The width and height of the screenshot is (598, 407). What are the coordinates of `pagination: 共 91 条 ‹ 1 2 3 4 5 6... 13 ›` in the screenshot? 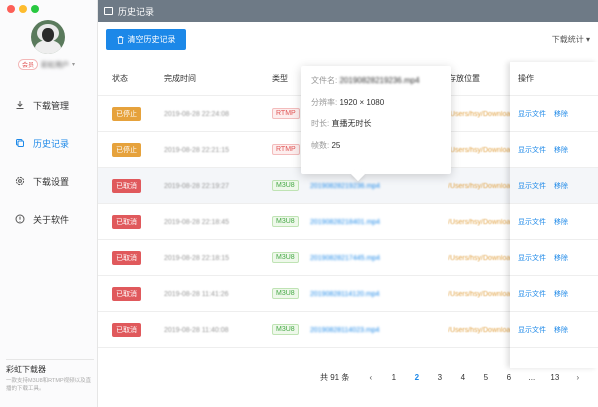 It's located at (454, 377).